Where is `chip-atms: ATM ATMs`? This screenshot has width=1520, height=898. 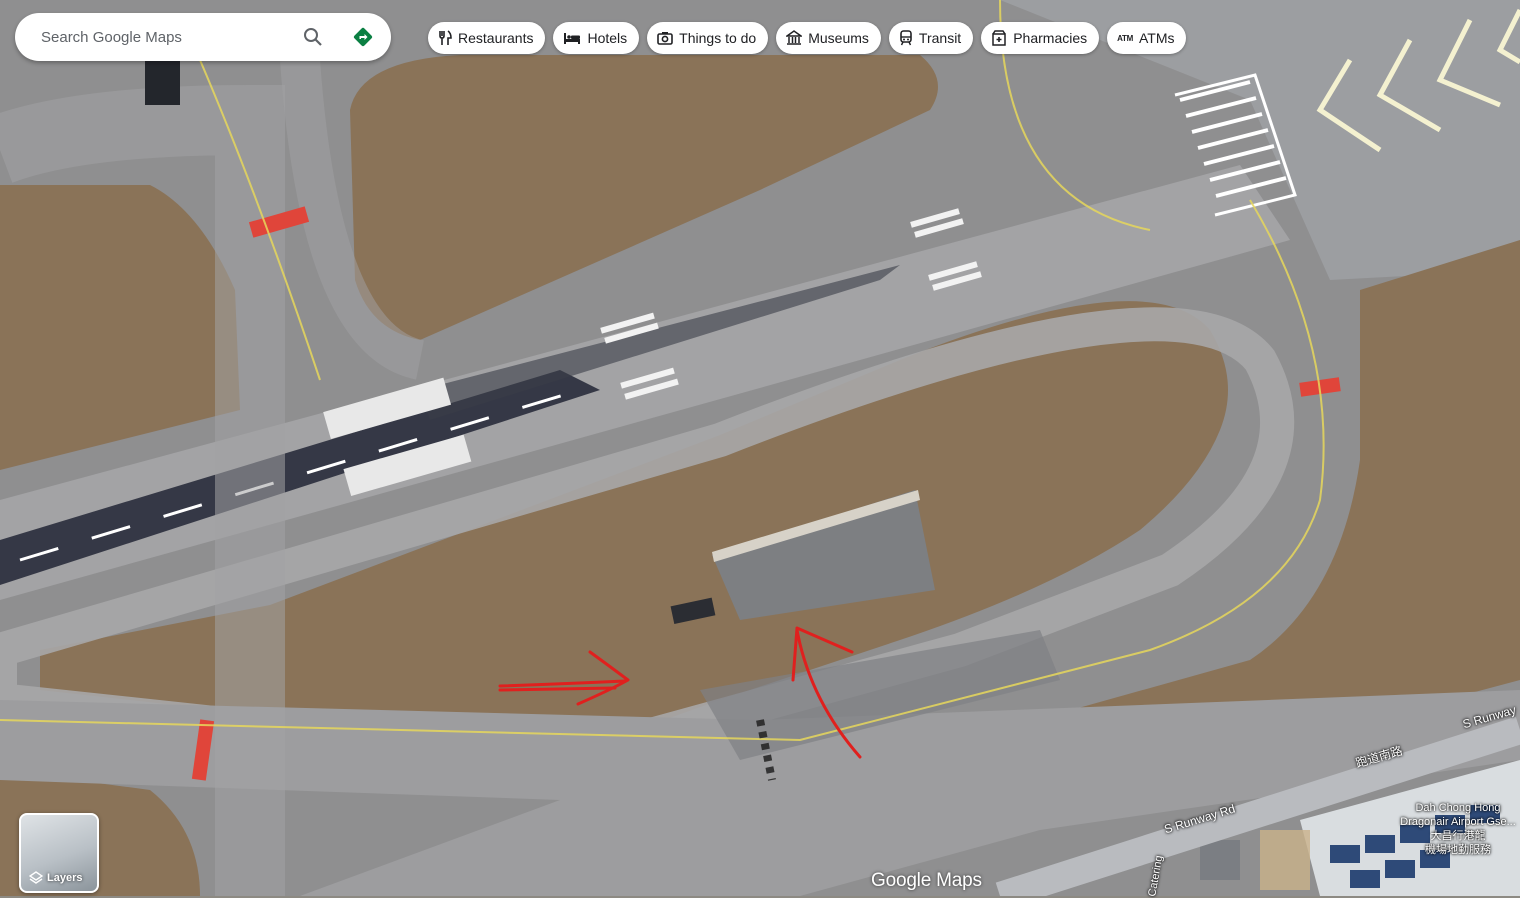 chip-atms: ATM ATMs is located at coordinates (1147, 38).